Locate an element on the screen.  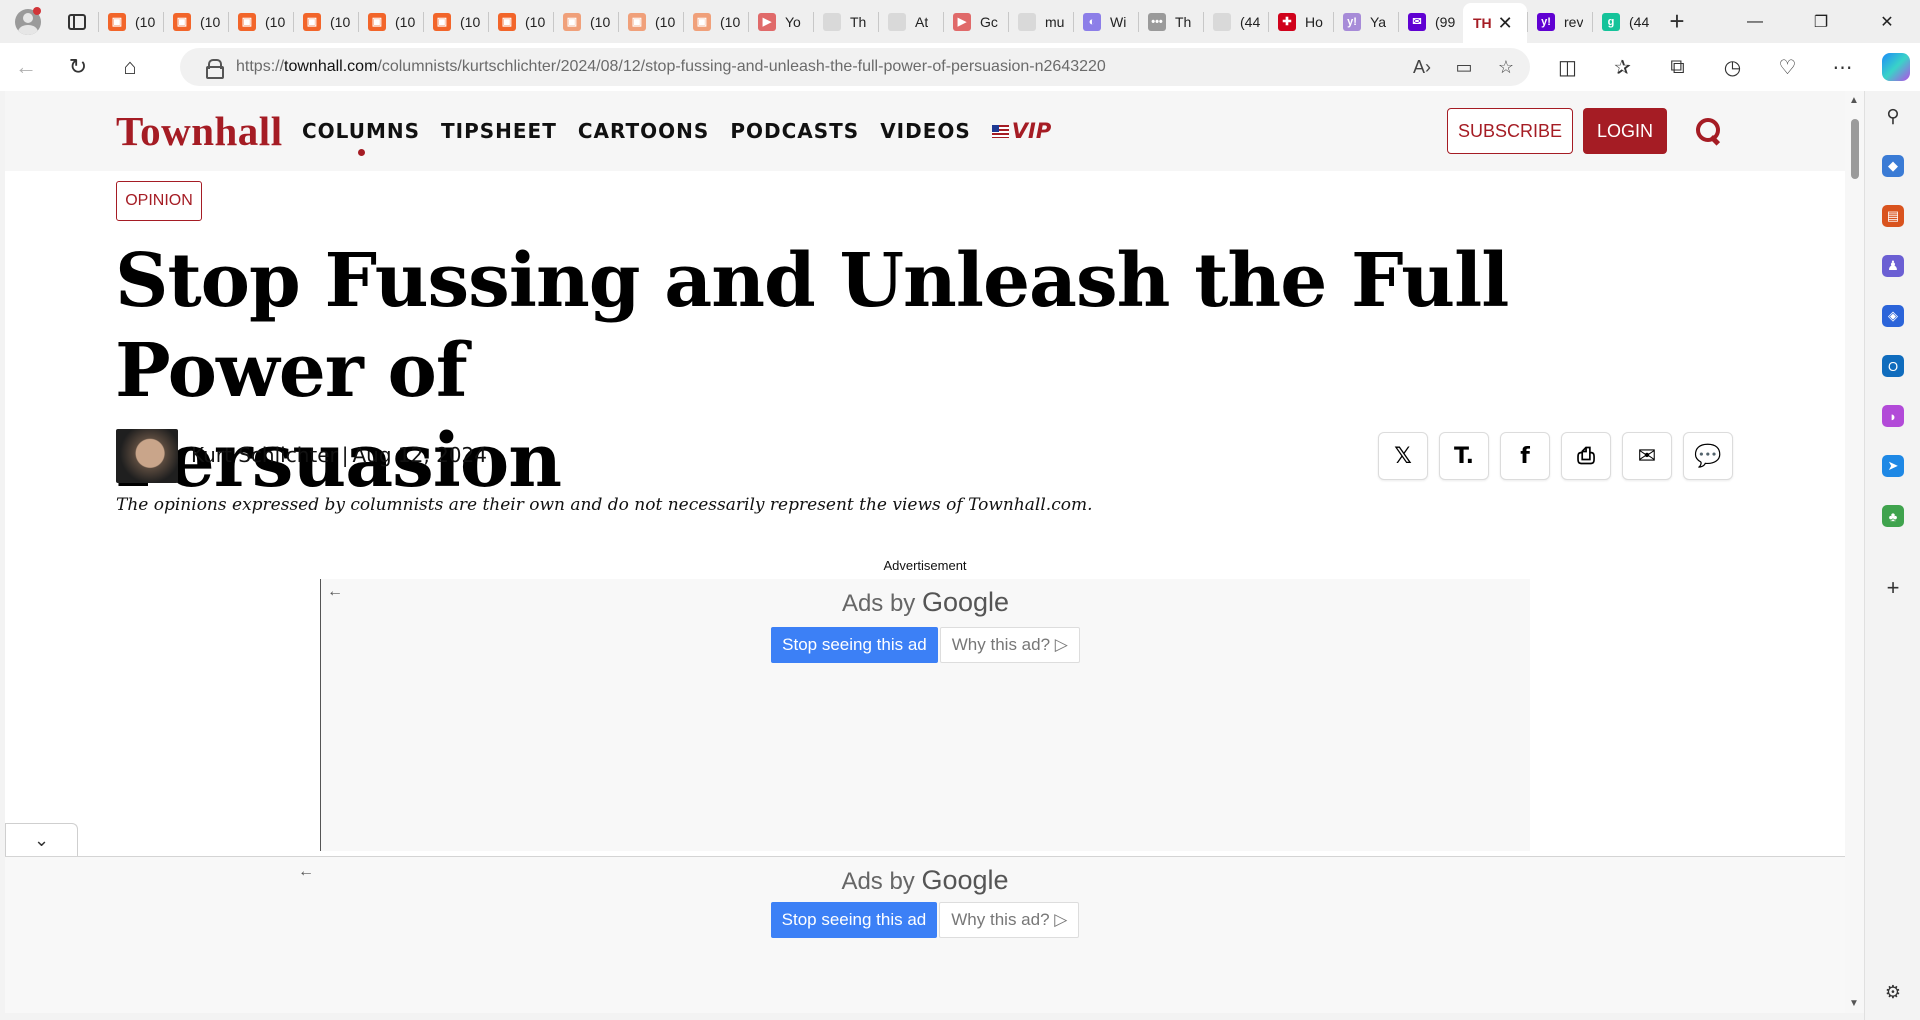
sidebar-send-icon: ➤ is located at coordinates (1893, 466).